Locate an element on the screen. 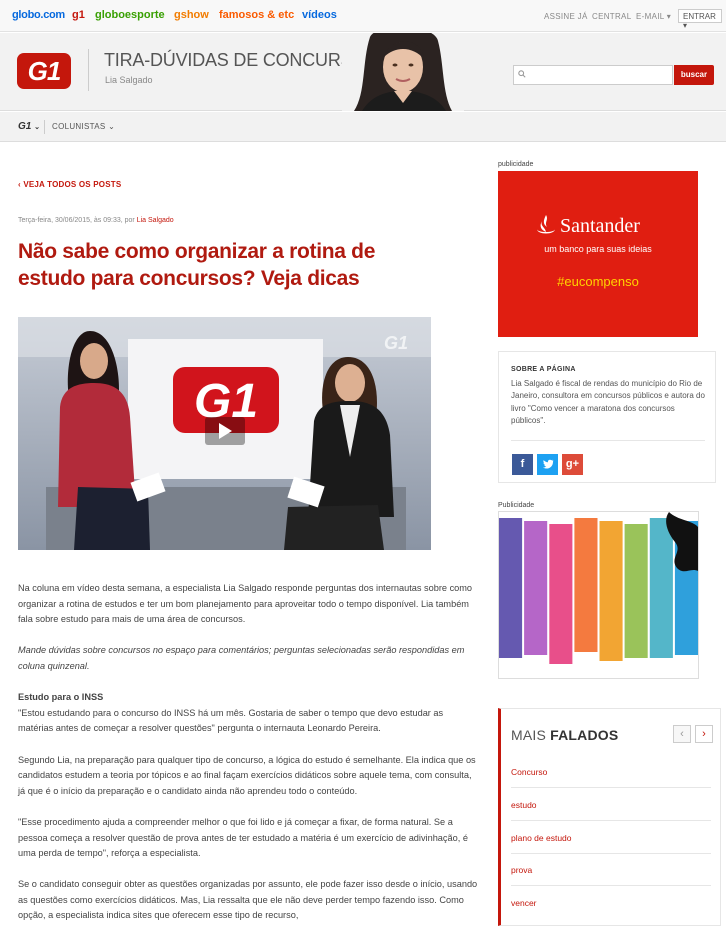  search-icon is located at coordinates (522, 74).